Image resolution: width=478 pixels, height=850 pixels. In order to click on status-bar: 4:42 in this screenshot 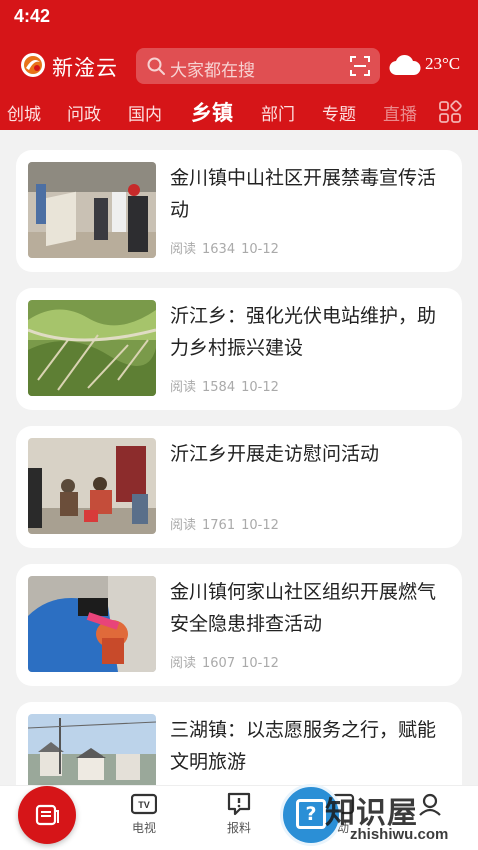, I will do `click(239, 17)`.